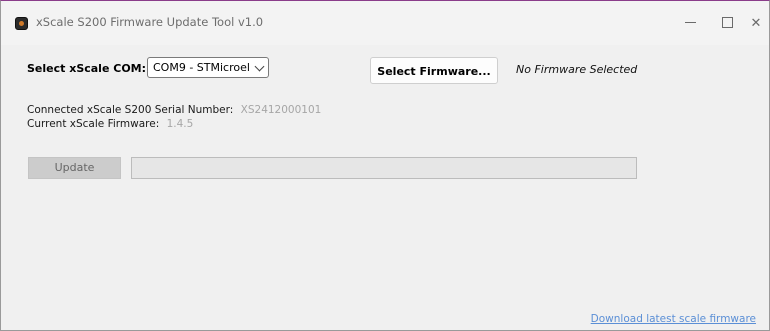 The width and height of the screenshot is (770, 331). Describe the element at coordinates (74, 168) in the screenshot. I see `update-button: Update` at that location.